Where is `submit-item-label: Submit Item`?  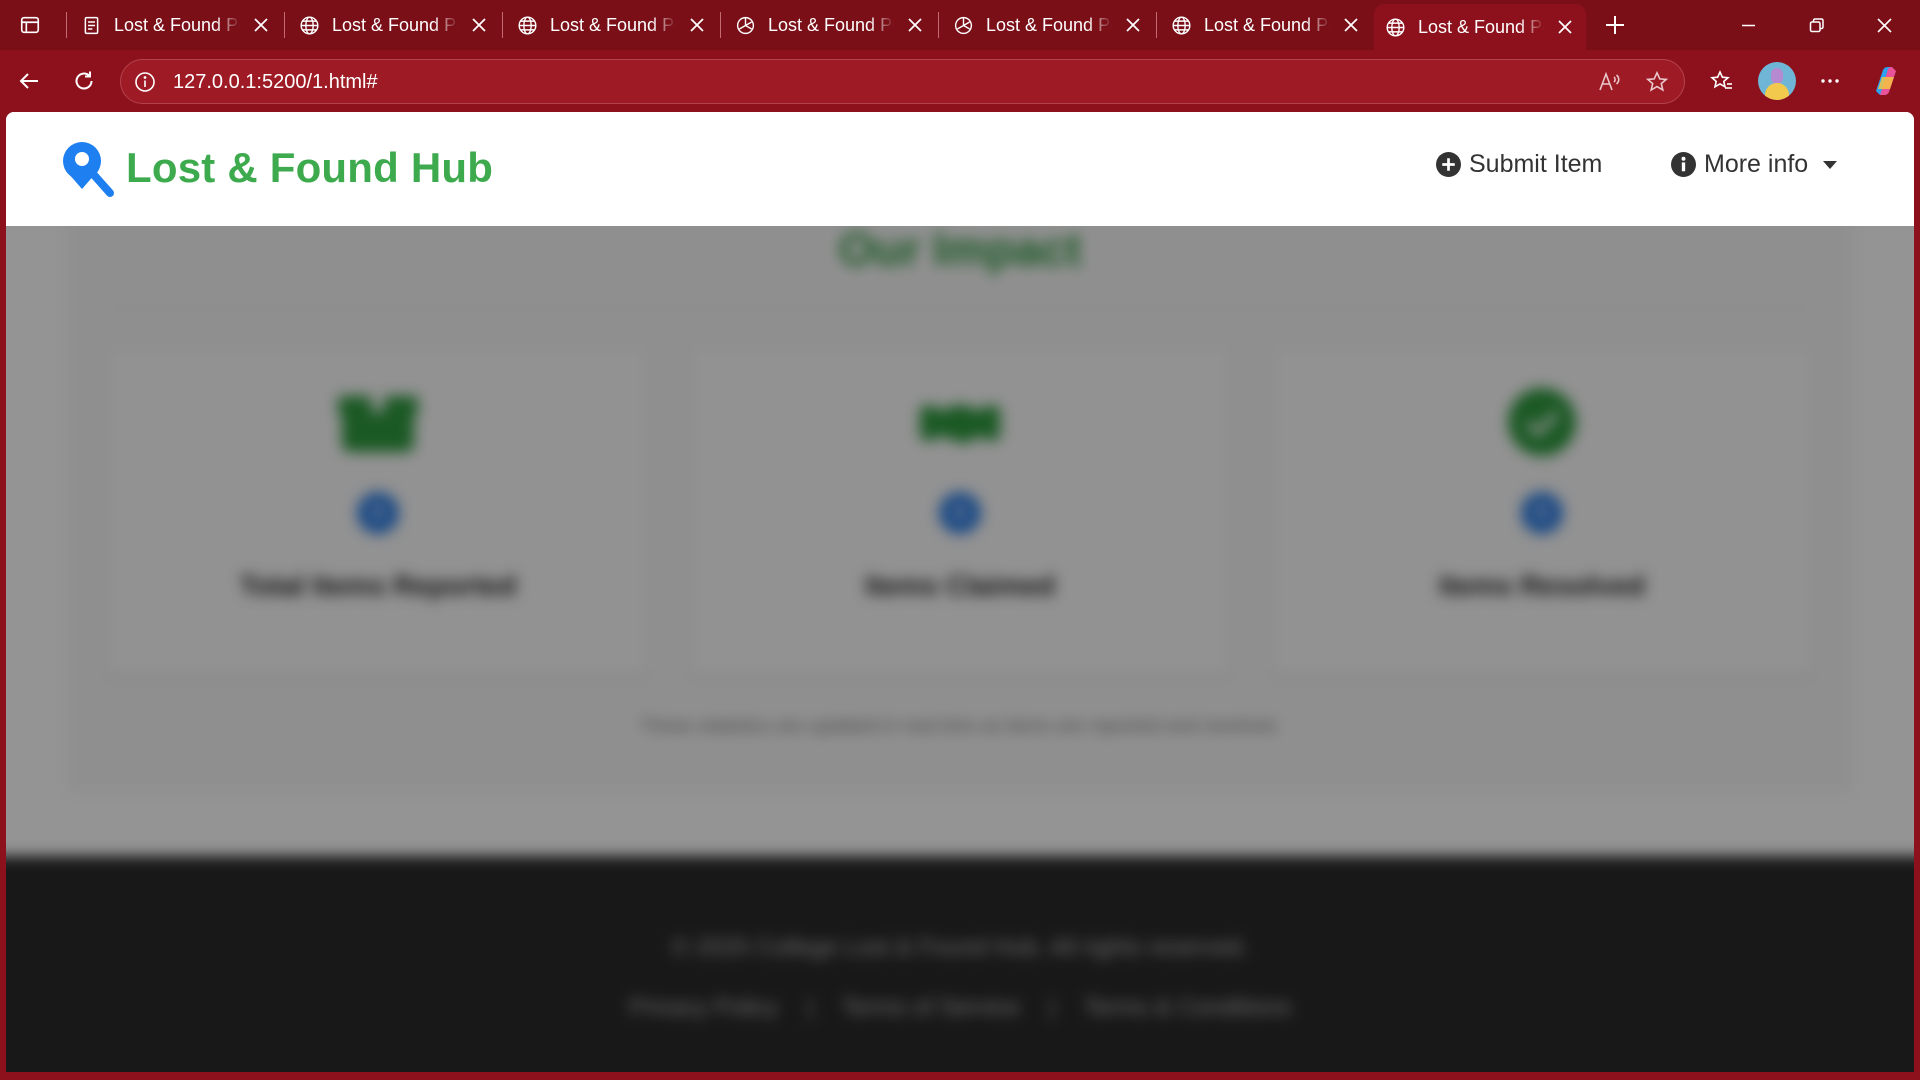 submit-item-label: Submit Item is located at coordinates (1536, 164).